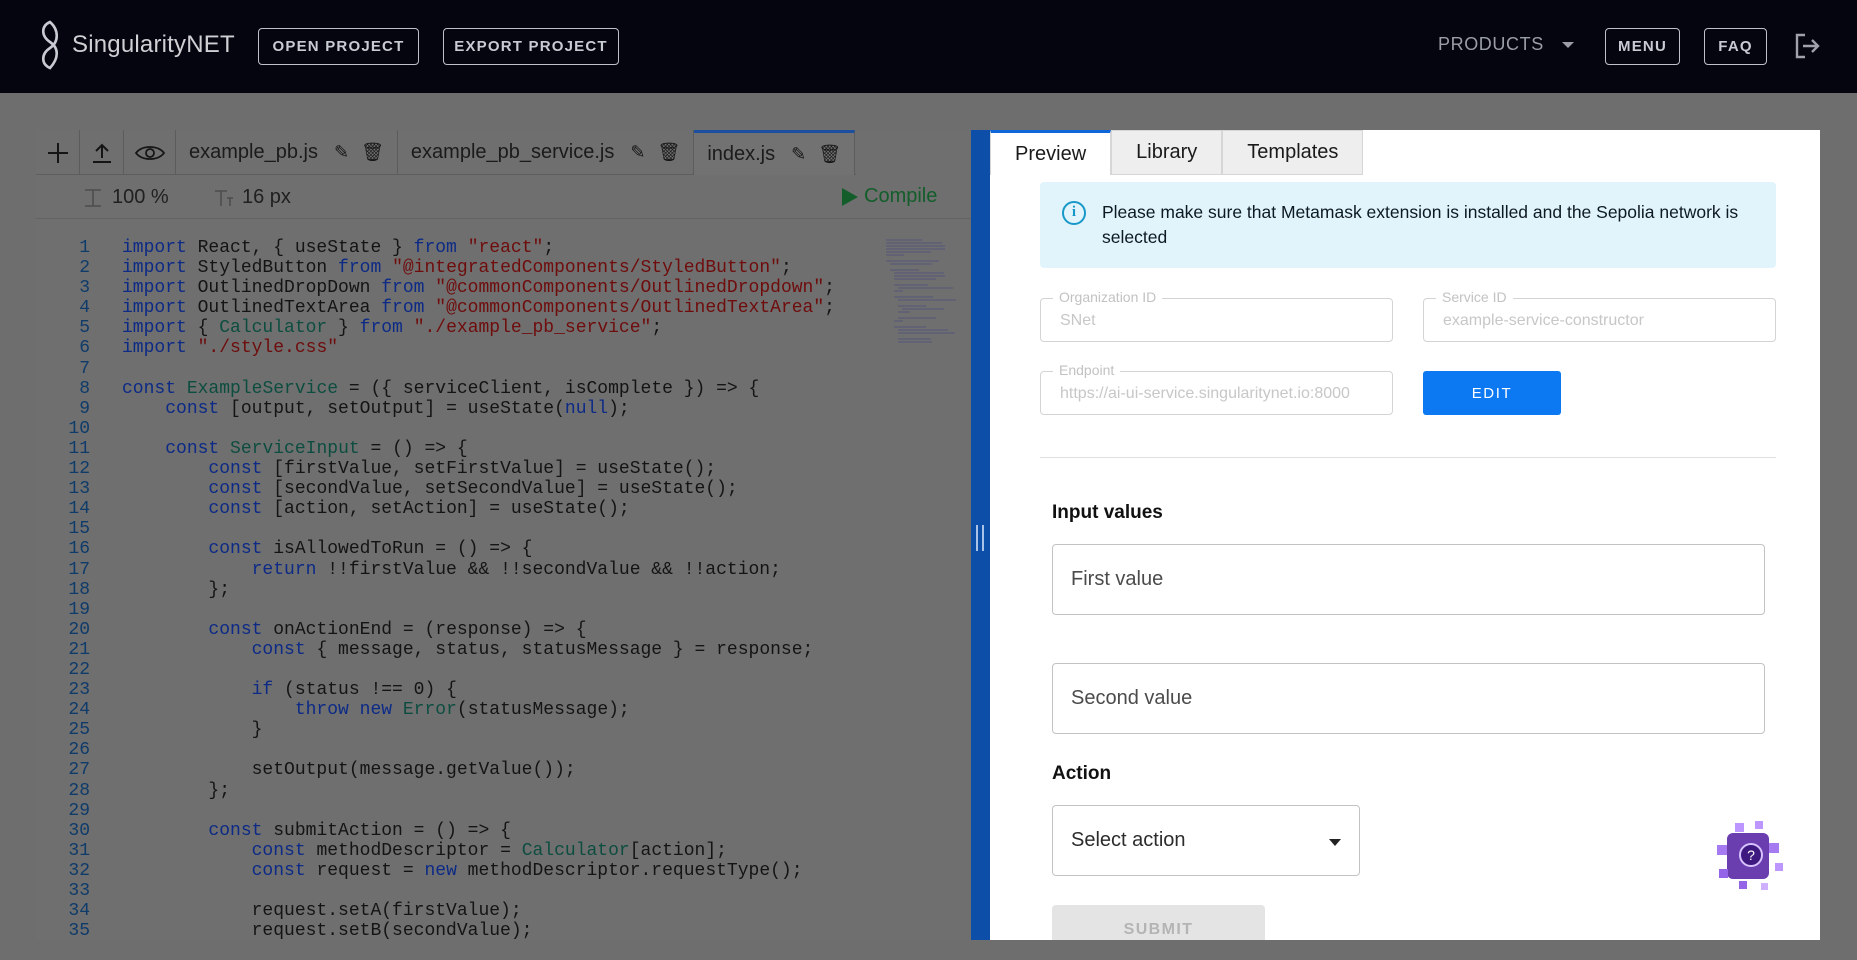 This screenshot has width=1857, height=960. Describe the element at coordinates (461, 670) in the screenshot. I see `code-line: 22` at that location.